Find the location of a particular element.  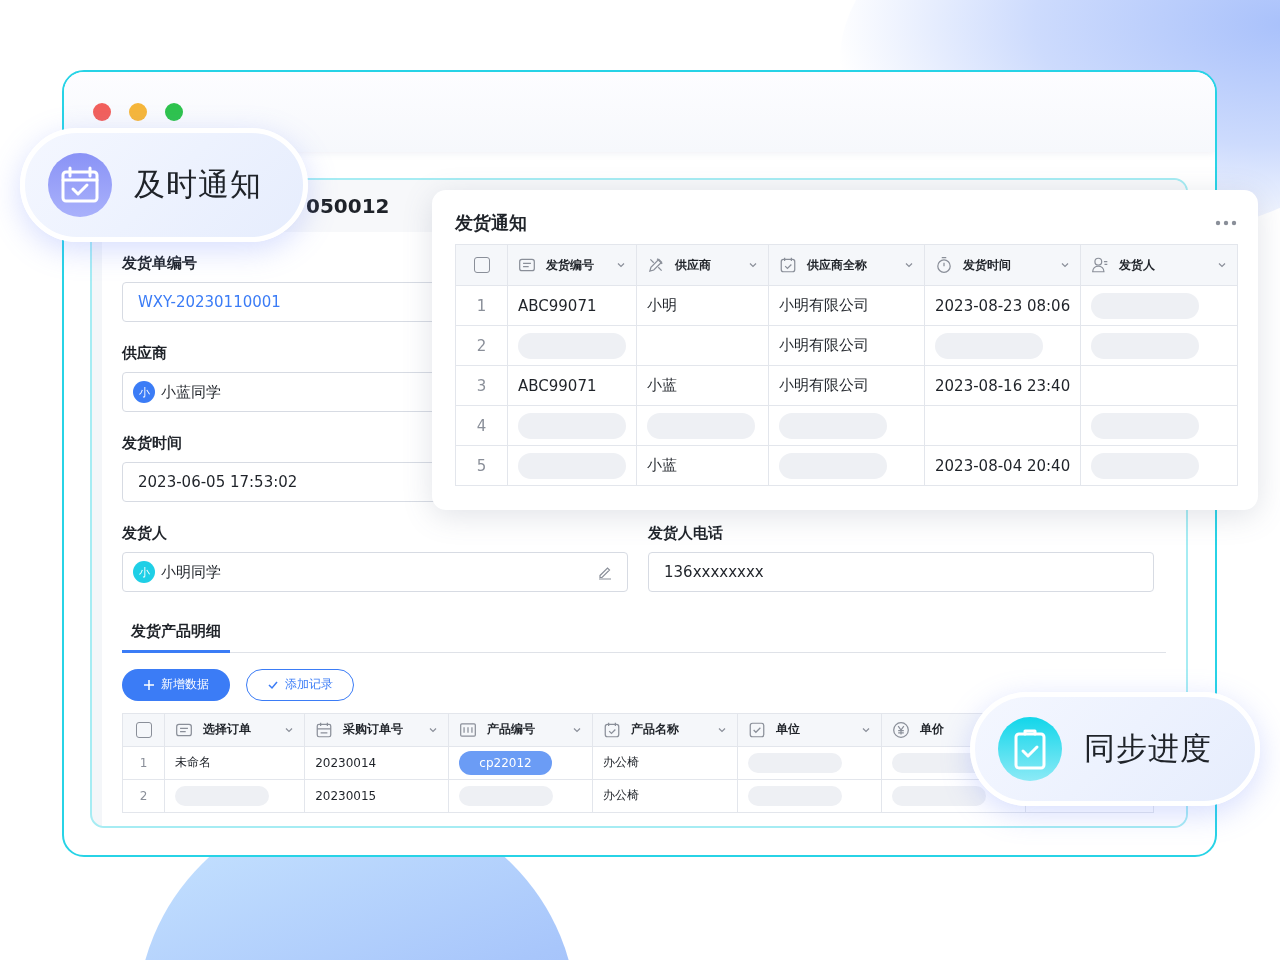

field-label: 发货单编号 is located at coordinates (159, 263).